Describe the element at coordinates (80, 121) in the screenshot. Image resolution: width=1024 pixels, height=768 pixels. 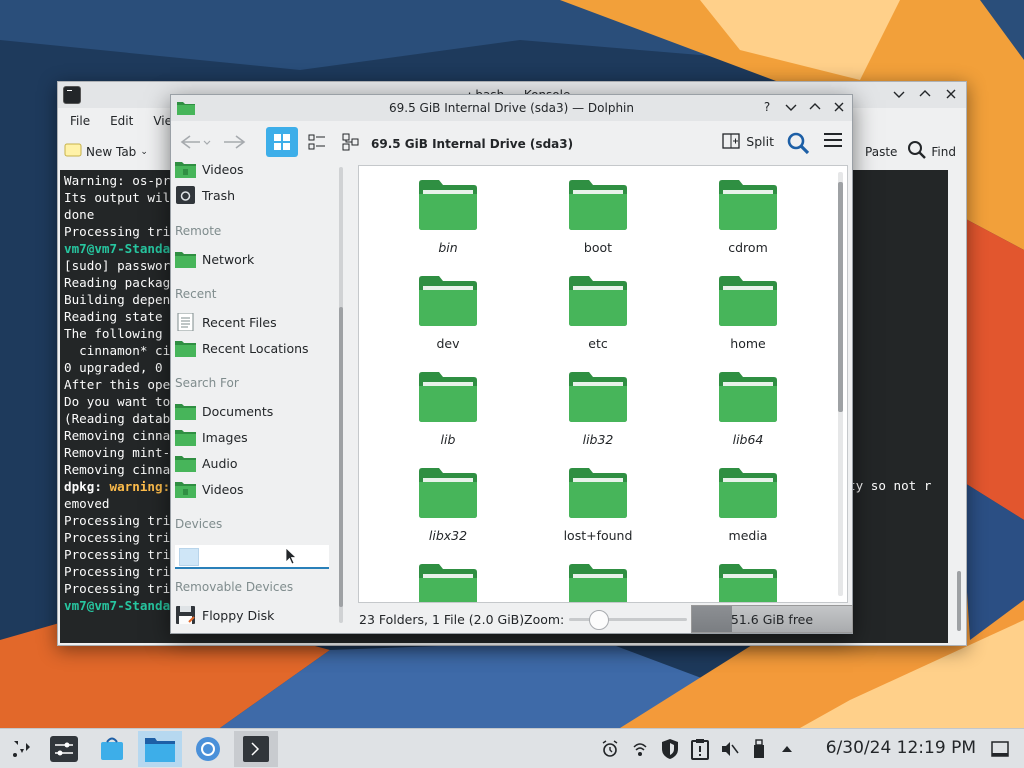
I see `menu-file: File` at that location.